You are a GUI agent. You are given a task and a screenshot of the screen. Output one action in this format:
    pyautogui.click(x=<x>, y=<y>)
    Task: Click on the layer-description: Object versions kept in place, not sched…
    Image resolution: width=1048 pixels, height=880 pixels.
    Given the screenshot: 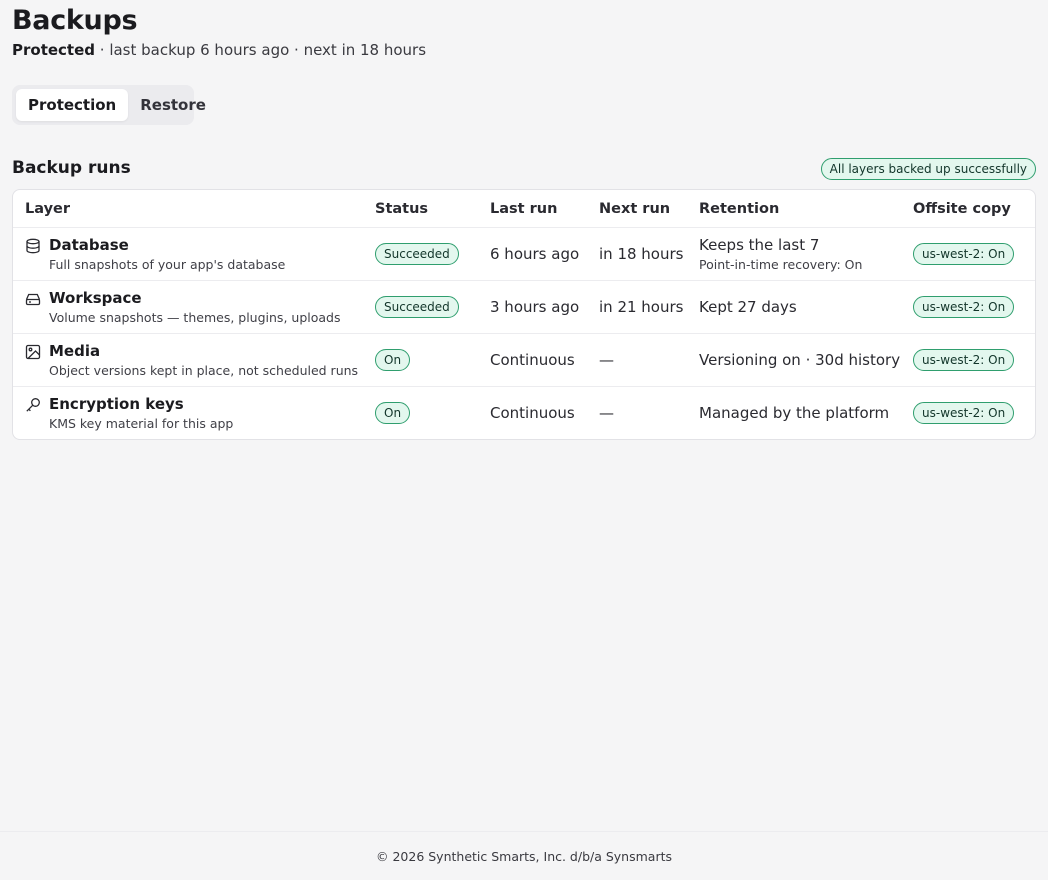 What is the action you would take?
    pyautogui.click(x=204, y=370)
    